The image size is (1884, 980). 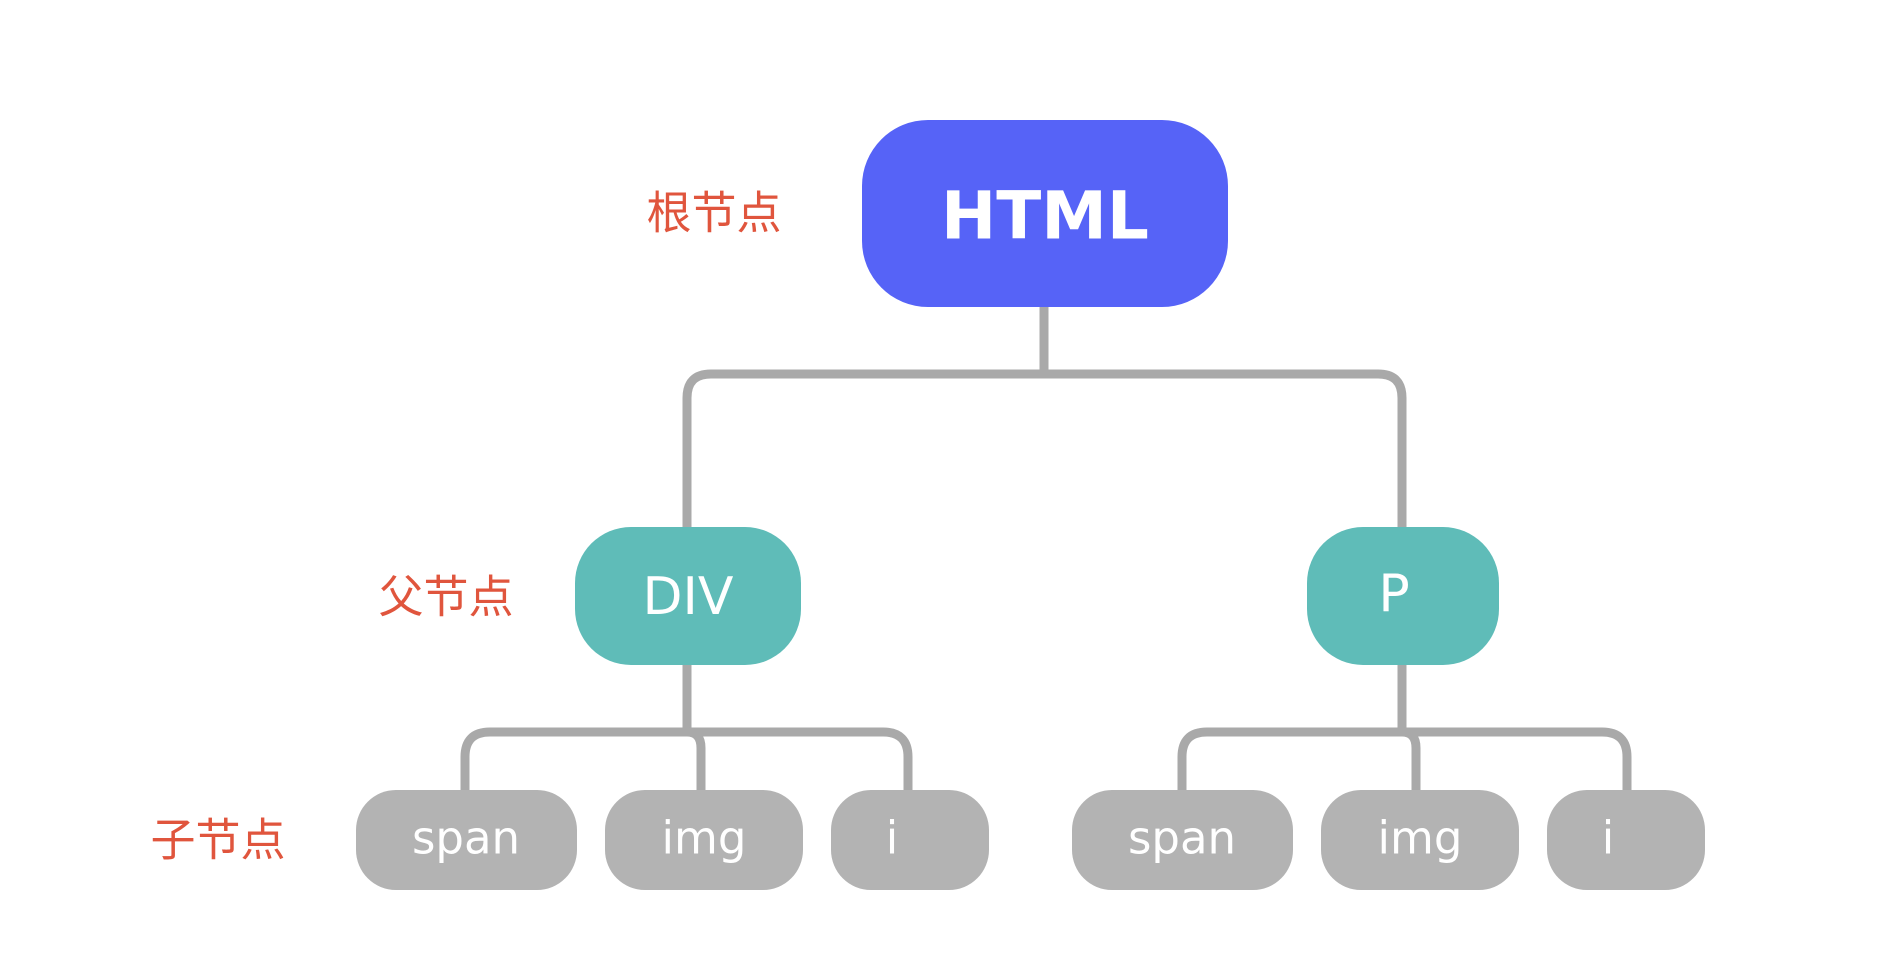 I want to click on level-label-parent: 父节点, so click(x=445, y=597).